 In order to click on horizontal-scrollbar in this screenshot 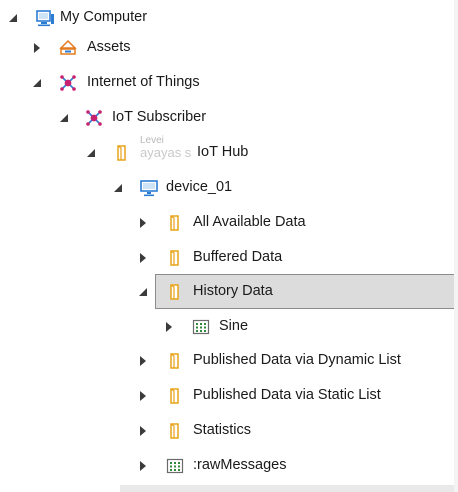, I will do `click(289, 488)`.